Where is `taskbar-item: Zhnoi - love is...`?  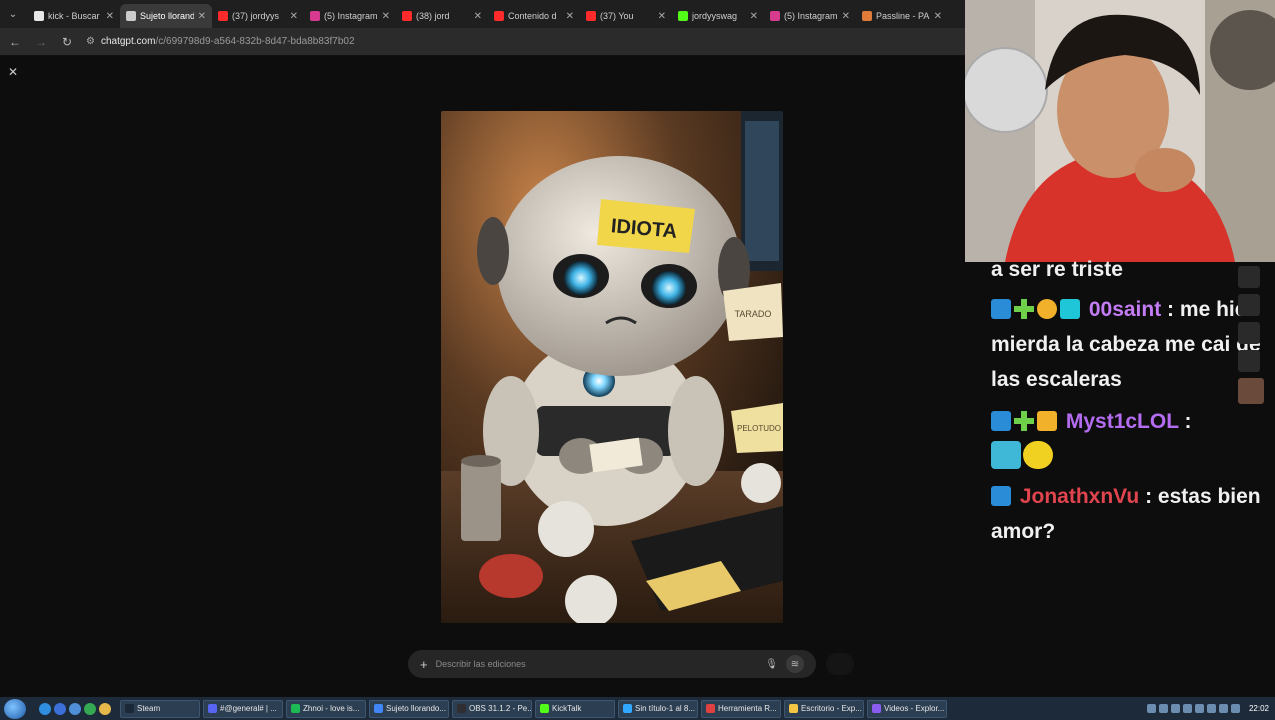 taskbar-item: Zhnoi - love is... is located at coordinates (326, 708).